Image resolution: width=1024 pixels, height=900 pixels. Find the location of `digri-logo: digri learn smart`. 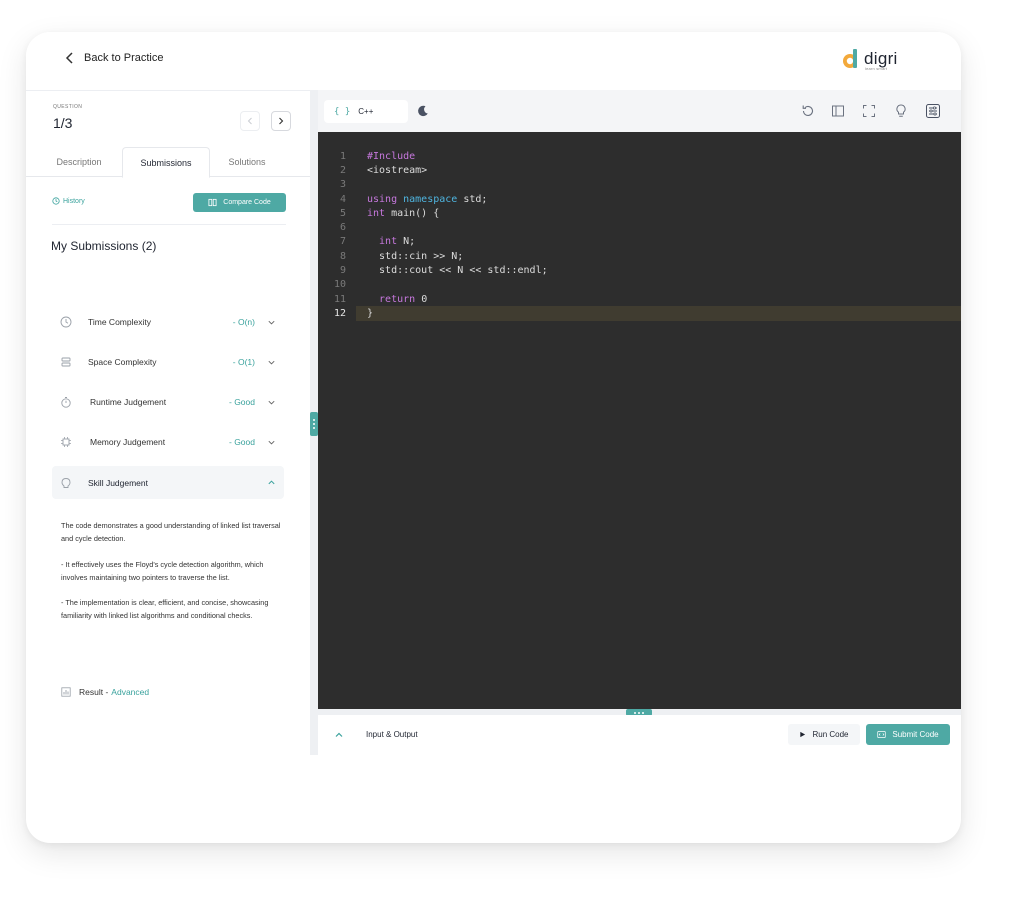

digri-logo: digri learn smart is located at coordinates (869, 59).